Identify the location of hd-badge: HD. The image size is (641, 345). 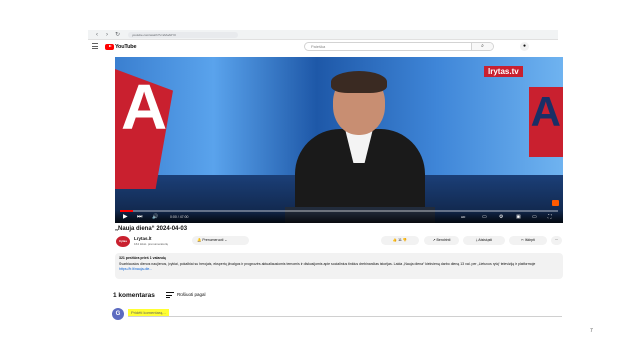
(463, 217).